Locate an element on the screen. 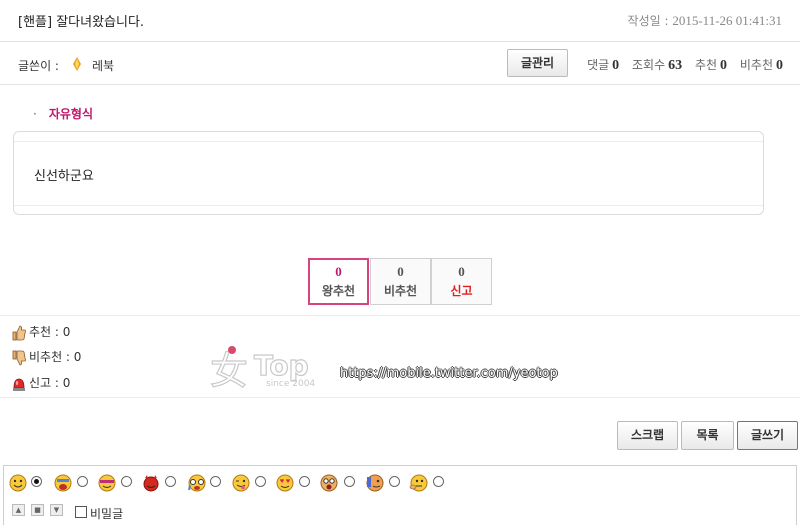  surprised-emoticon-icon is located at coordinates (329, 483).